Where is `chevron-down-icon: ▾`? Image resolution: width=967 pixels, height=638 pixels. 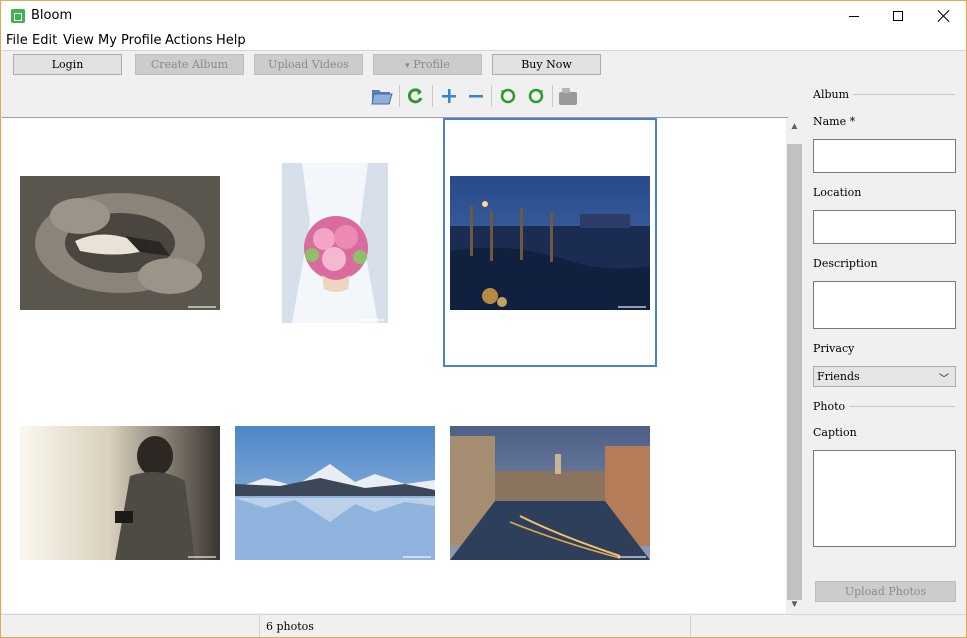 chevron-down-icon: ▾ is located at coordinates (407, 66).